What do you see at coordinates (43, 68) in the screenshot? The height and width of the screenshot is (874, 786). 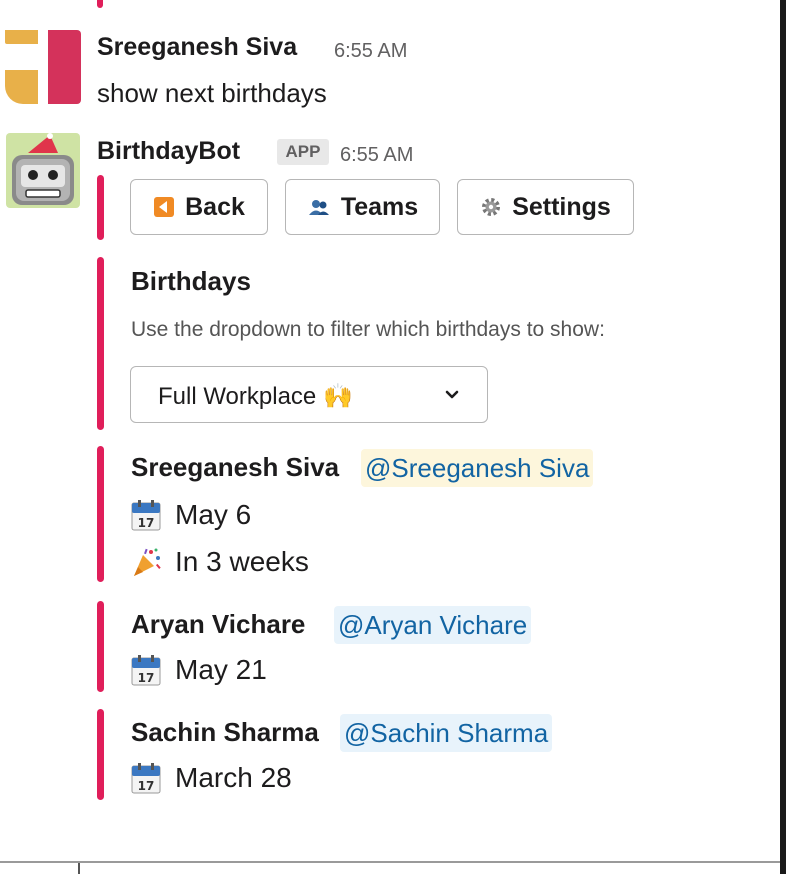 I see `user-avatar` at bounding box center [43, 68].